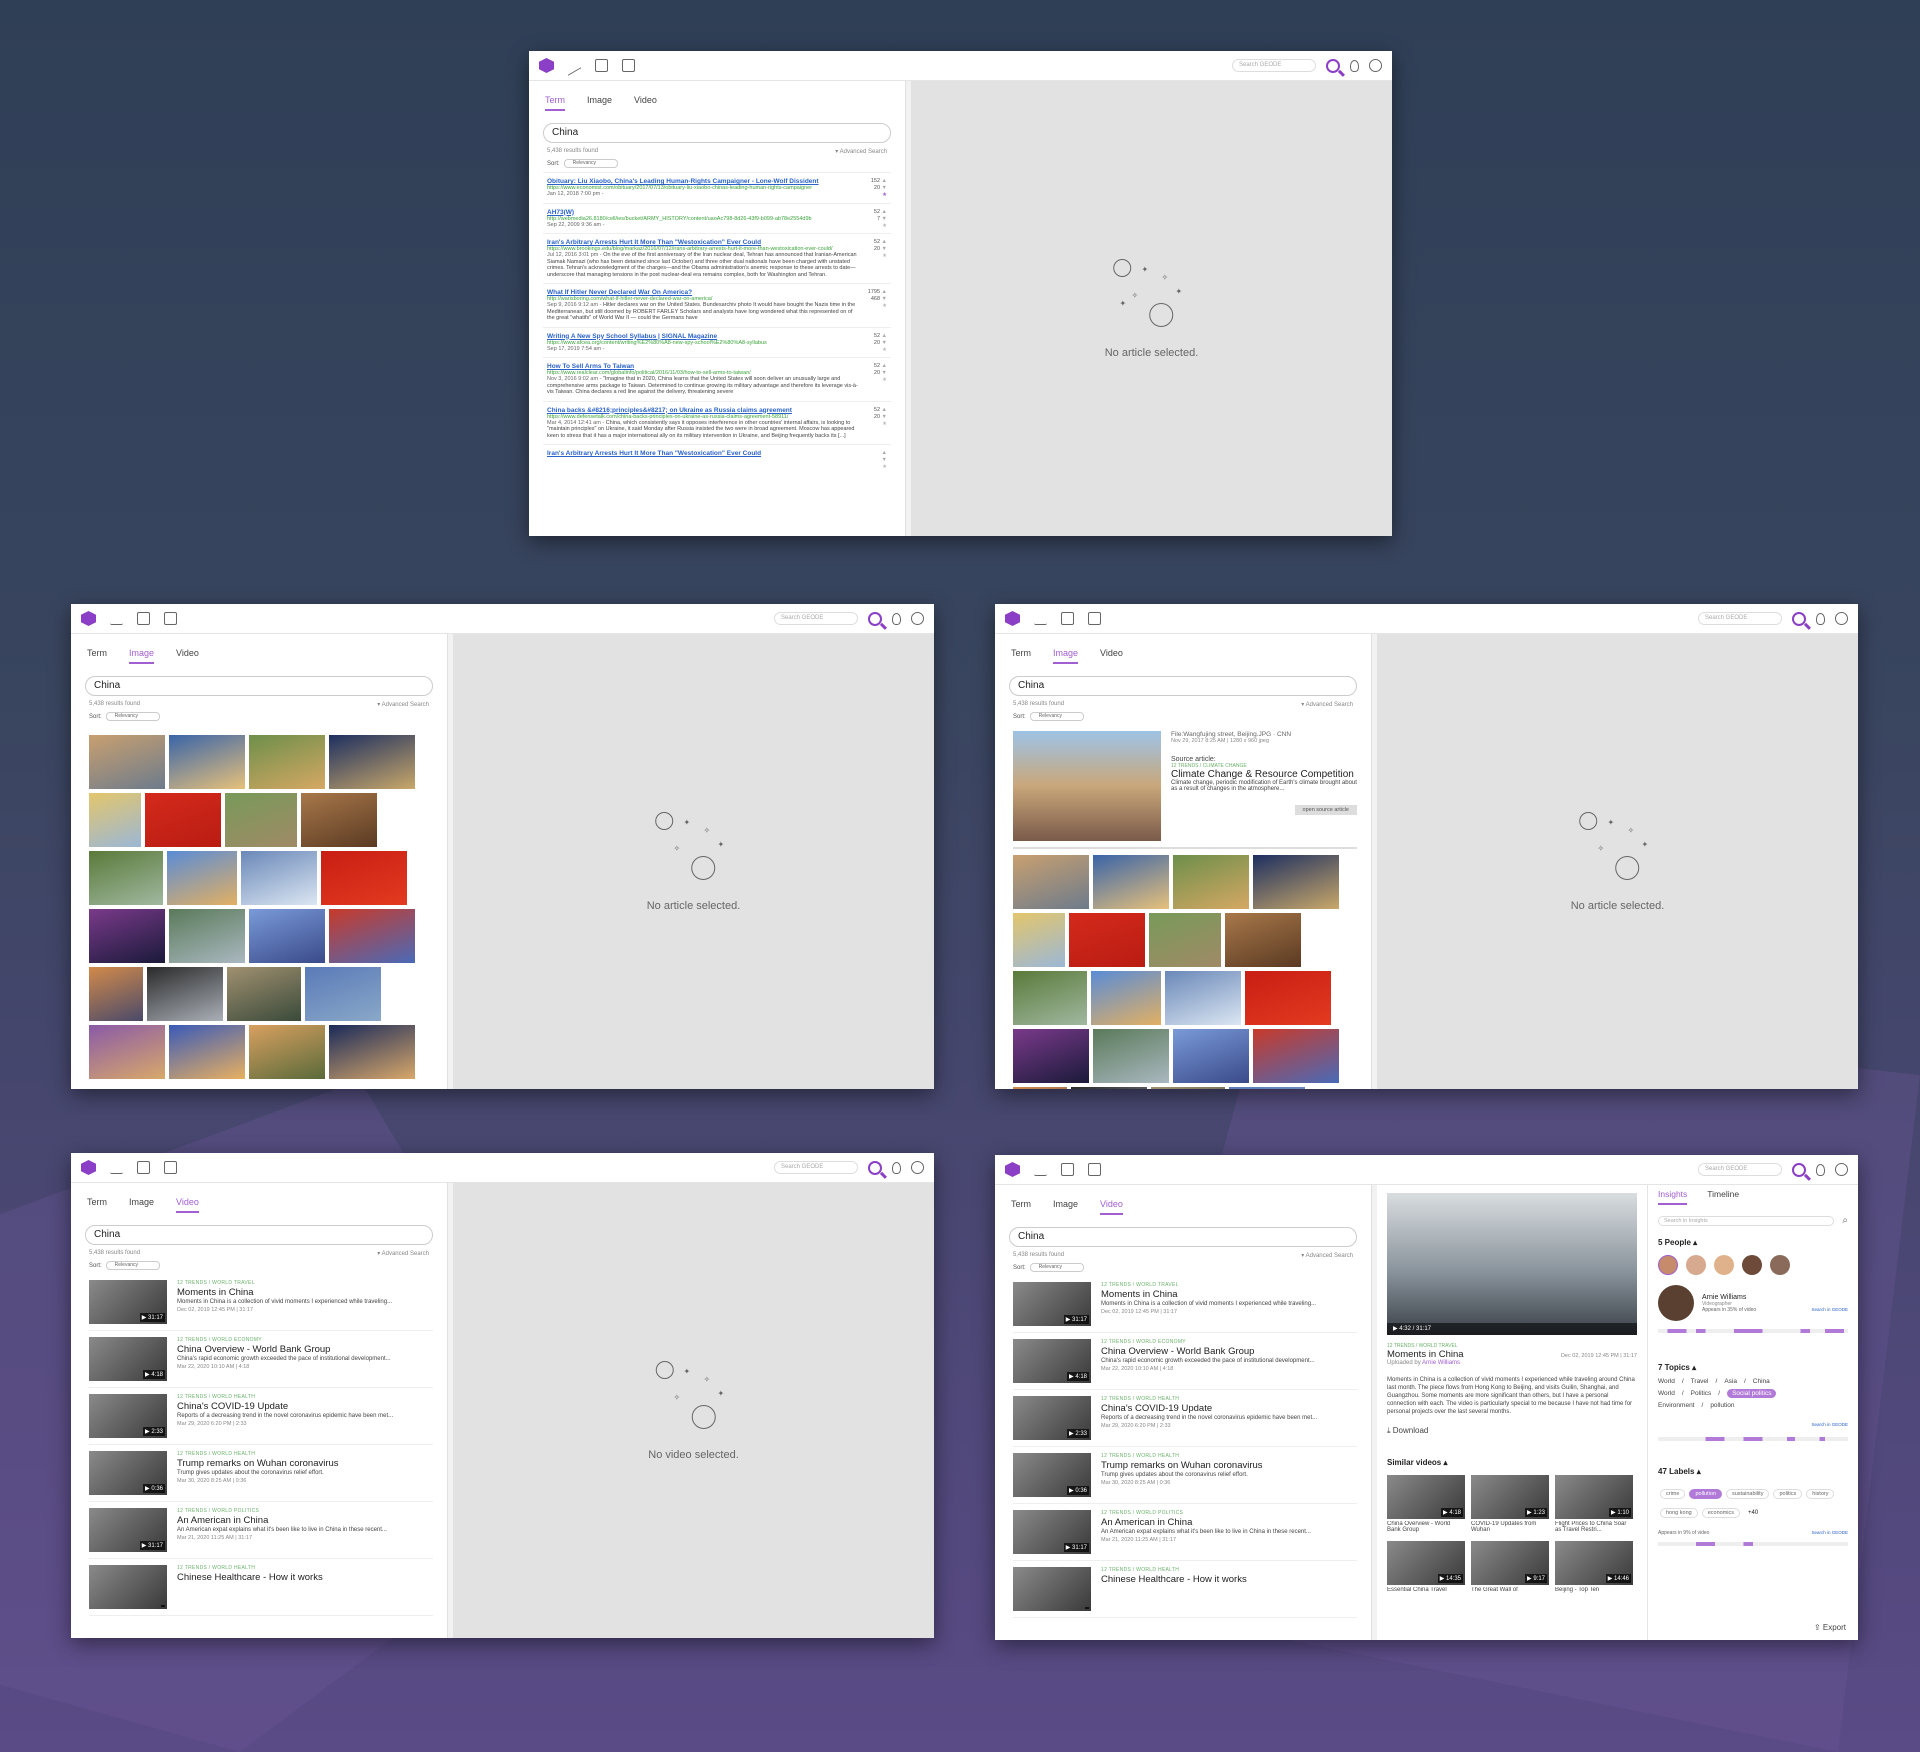  What do you see at coordinates (1510, 1563) in the screenshot?
I see `similar-thumbnail: ▶ 9:17` at bounding box center [1510, 1563].